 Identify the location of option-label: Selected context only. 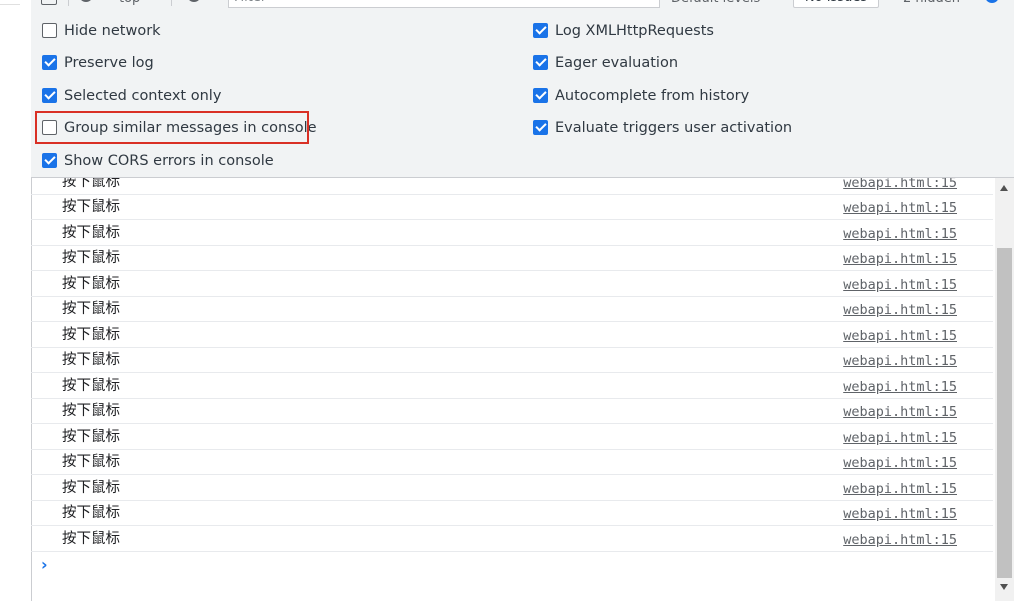
(143, 96).